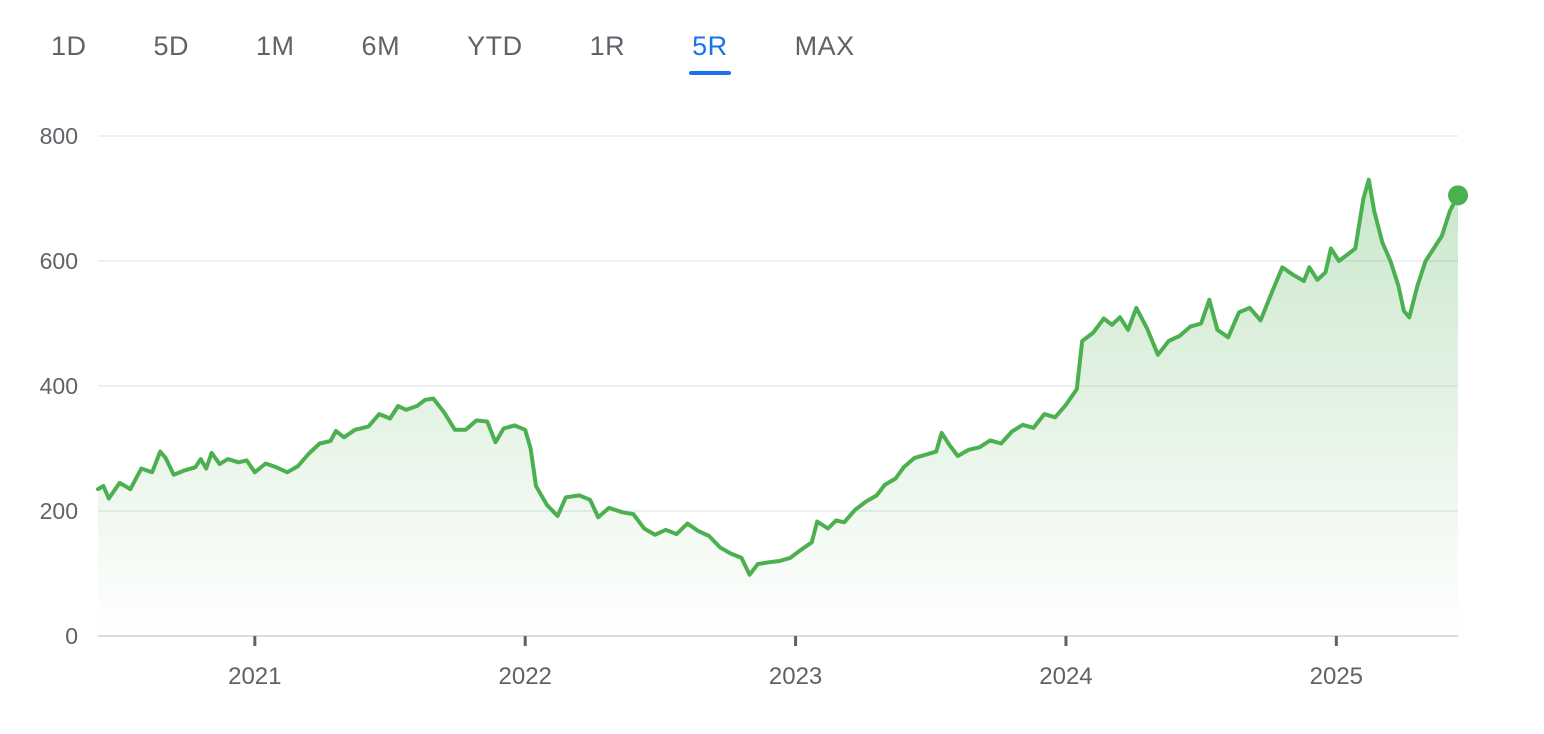  I want to click on x-tick-label: 2021, so click(254, 676).